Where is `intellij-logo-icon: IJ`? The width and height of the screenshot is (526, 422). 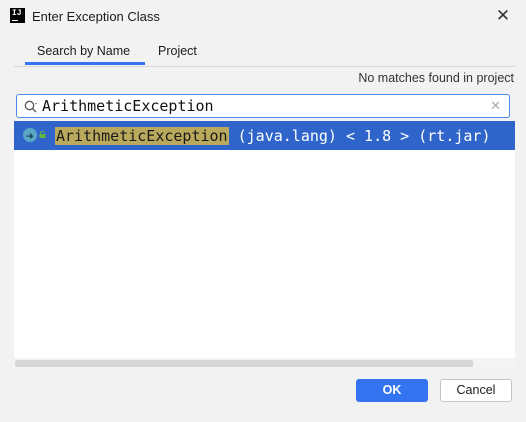
intellij-logo-icon: IJ is located at coordinates (17, 15).